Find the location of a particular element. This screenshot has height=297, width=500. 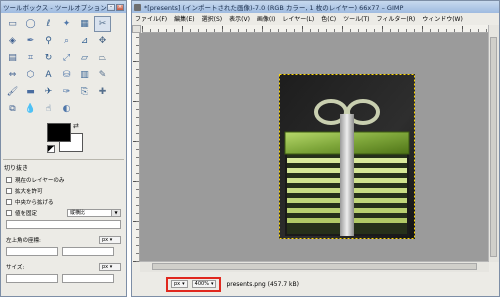

scissors-icon: ✂ is located at coordinates (102, 24).